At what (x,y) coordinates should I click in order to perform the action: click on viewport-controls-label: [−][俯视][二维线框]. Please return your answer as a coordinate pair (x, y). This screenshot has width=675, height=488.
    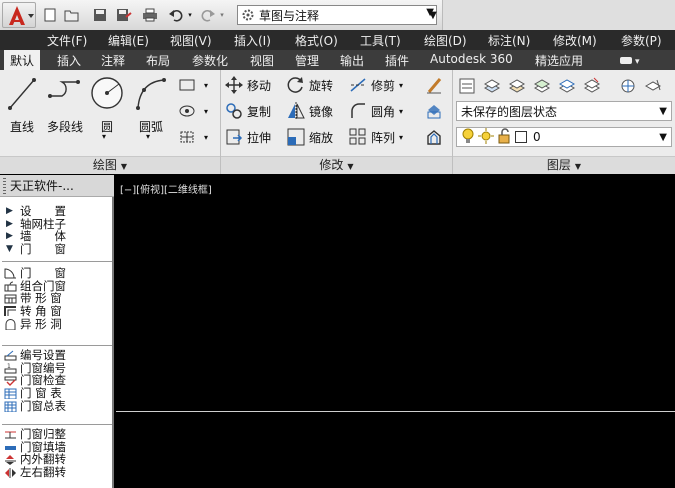
    Looking at the image, I should click on (166, 188).